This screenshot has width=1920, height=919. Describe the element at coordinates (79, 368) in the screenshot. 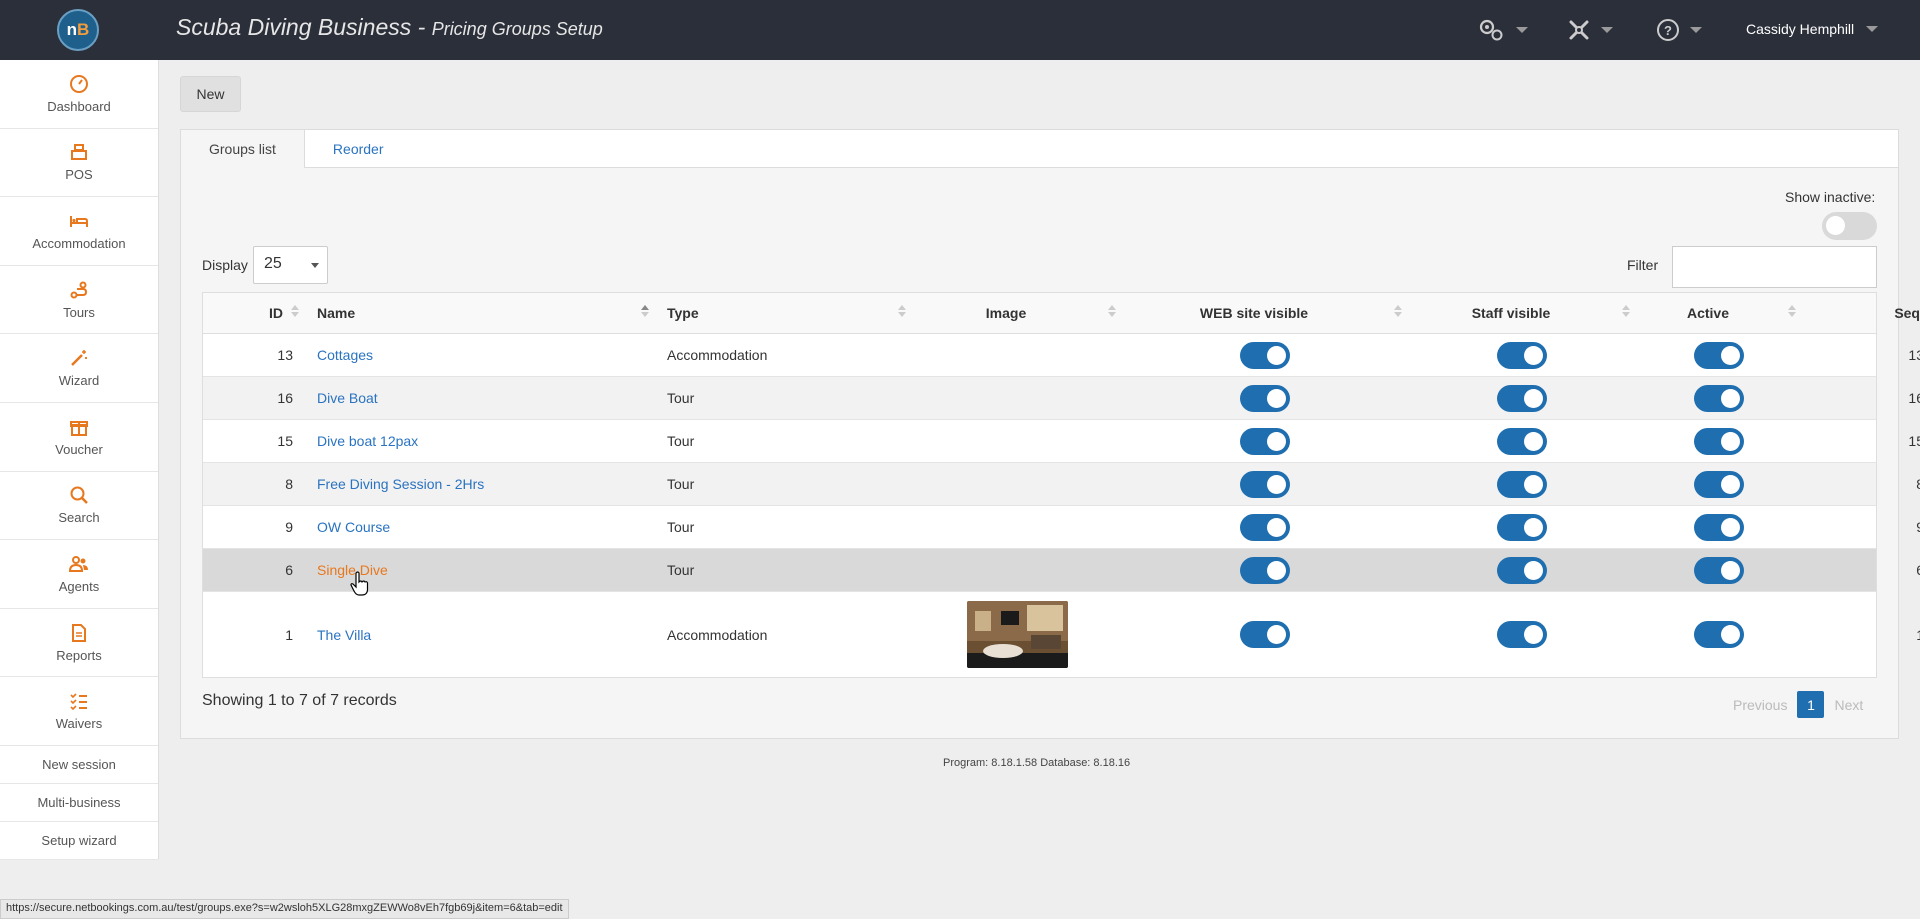

I see `sidebar-item-wizard: Wizard` at that location.